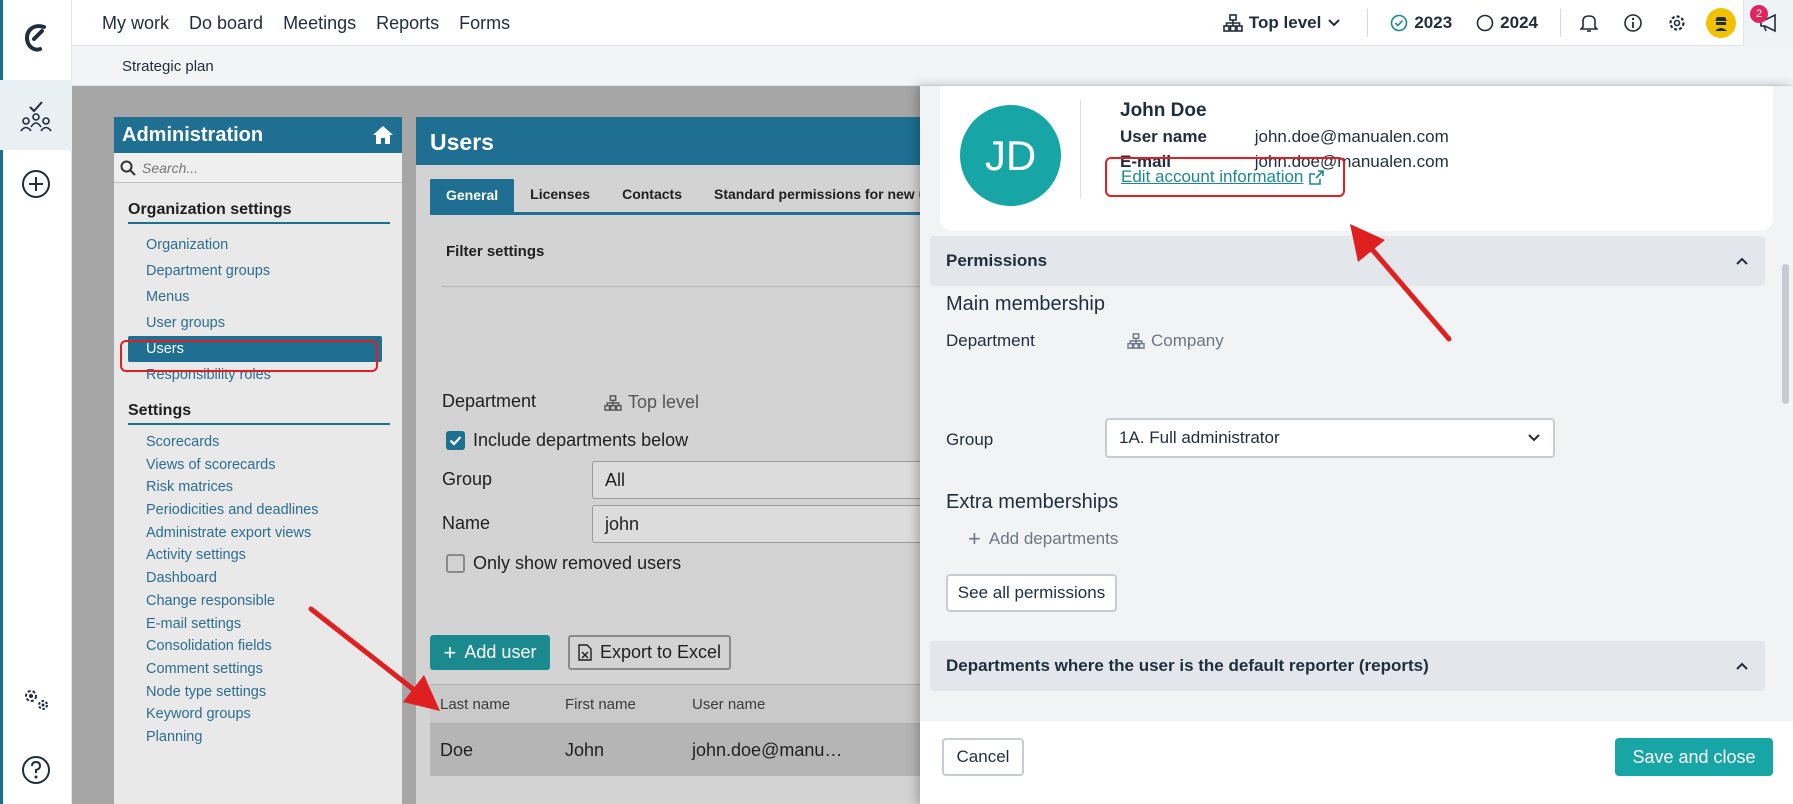 The image size is (1793, 804). What do you see at coordinates (135, 23) in the screenshot?
I see `nav-my-work: My work` at bounding box center [135, 23].